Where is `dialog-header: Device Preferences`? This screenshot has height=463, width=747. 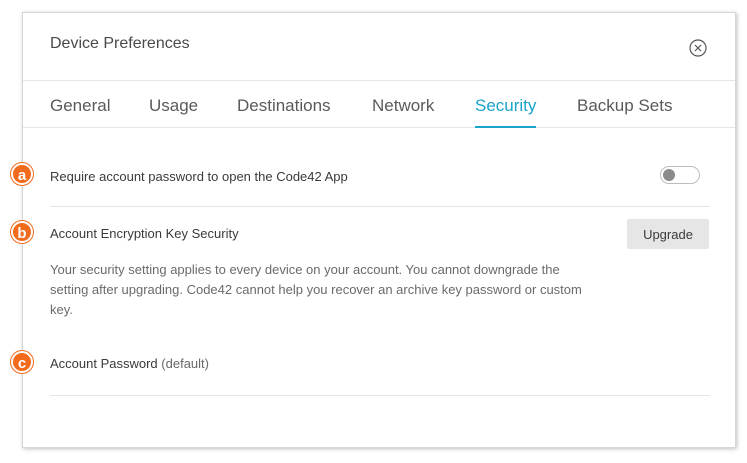 dialog-header: Device Preferences is located at coordinates (379, 47).